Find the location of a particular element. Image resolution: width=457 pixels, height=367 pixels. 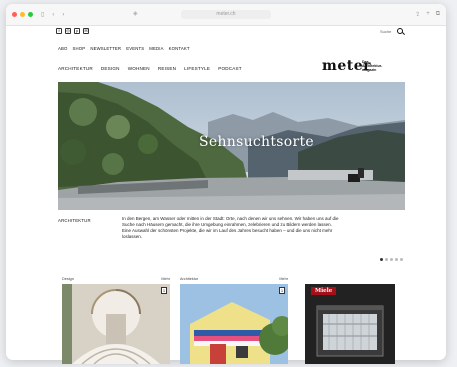

catnav-item-design: DESIGN is located at coordinates (110, 68).